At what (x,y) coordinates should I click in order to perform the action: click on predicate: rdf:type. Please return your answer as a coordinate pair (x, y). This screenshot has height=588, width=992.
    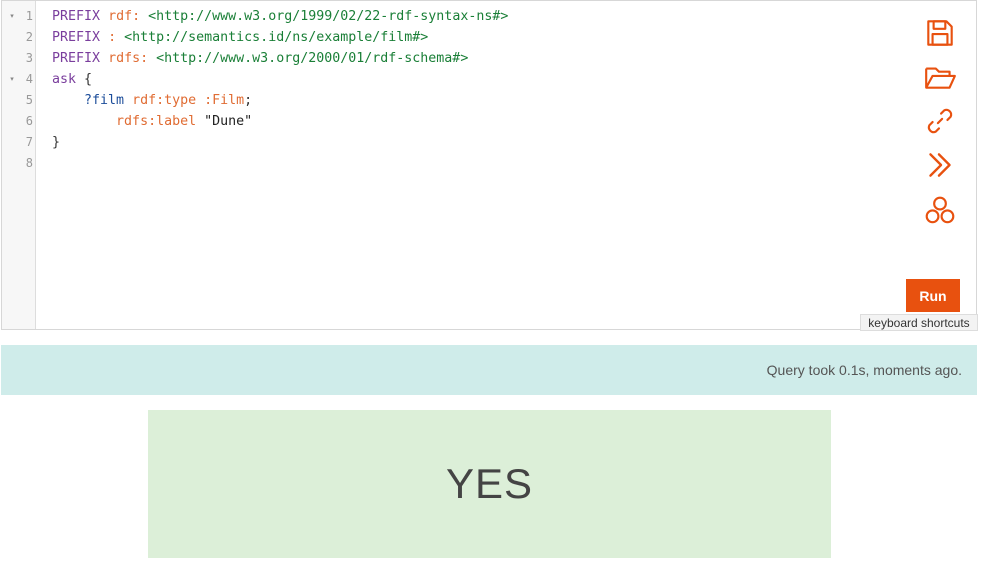
    Looking at the image, I should click on (164, 100).